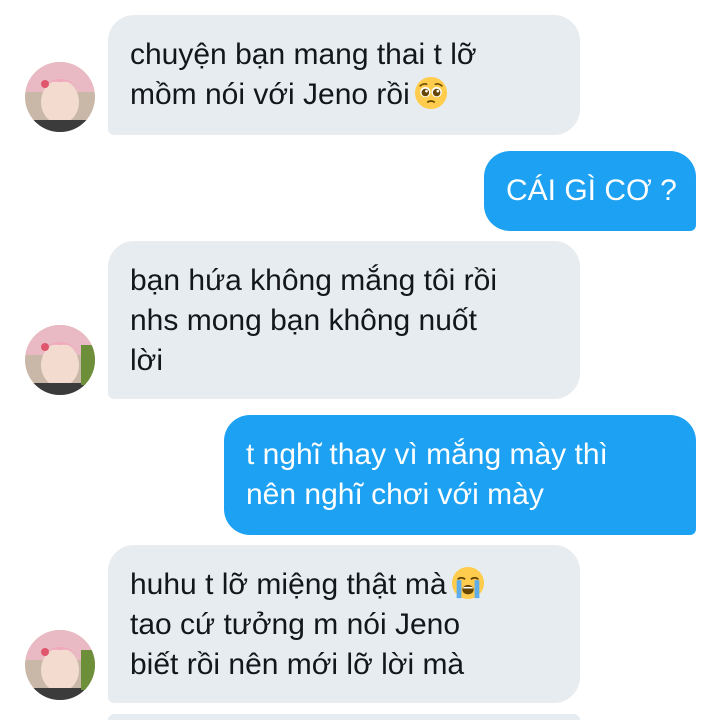  What do you see at coordinates (395, 494) in the screenshot?
I see `message-text-line: nên nghĩ chơi với mày` at bounding box center [395, 494].